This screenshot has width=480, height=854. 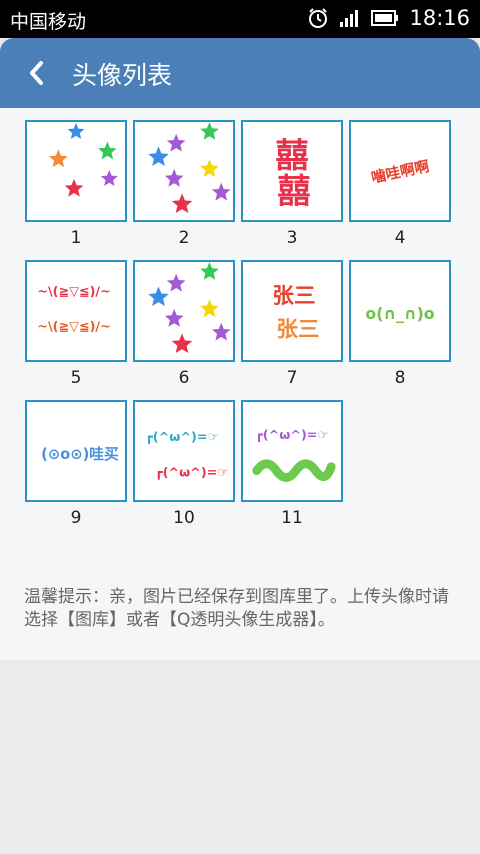 I want to click on avatar-image: ┏(^ω^)=☞ ┏(^ω^)=☞, so click(x=187, y=455).